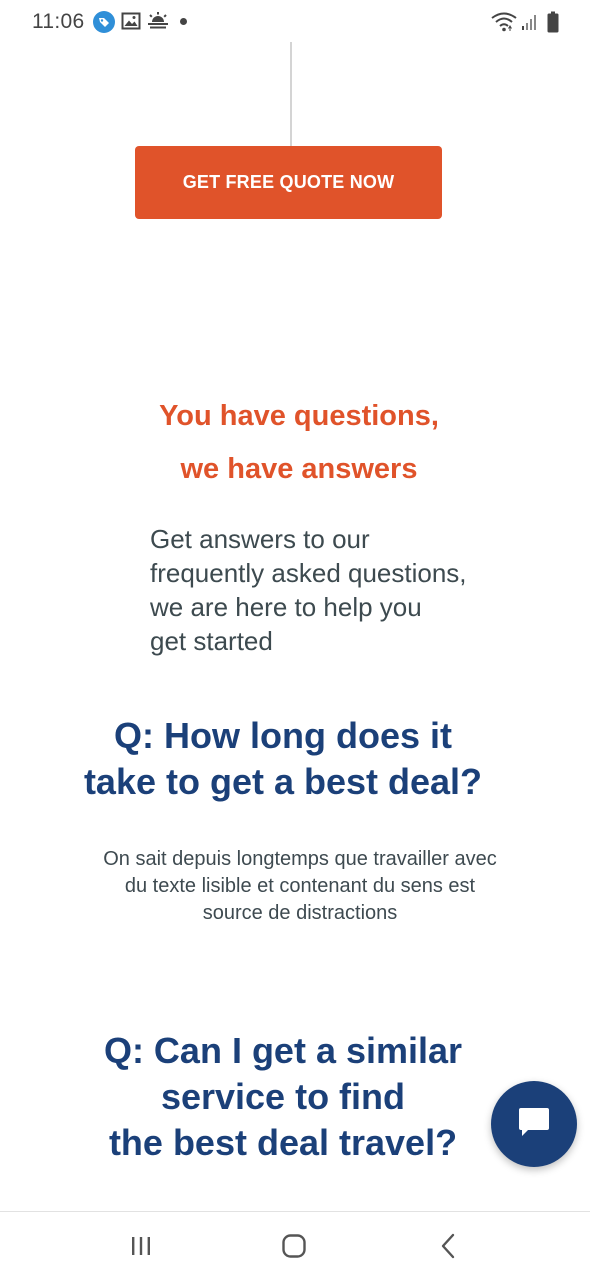  Describe the element at coordinates (308, 573) in the screenshot. I see `faq-subtitle-line: frequently asked questions,` at that location.